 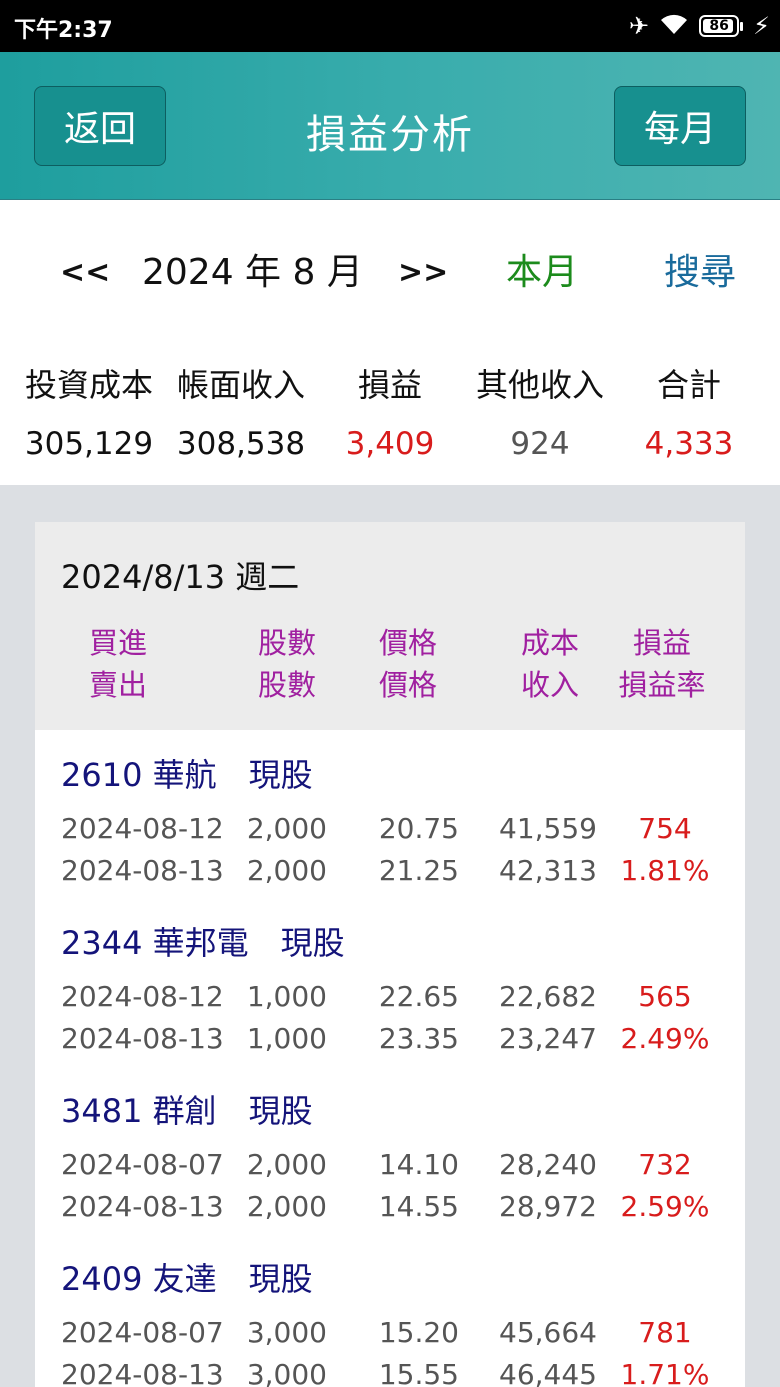 I want to click on stock-name: 2610 華航 現股, so click(x=187, y=775).